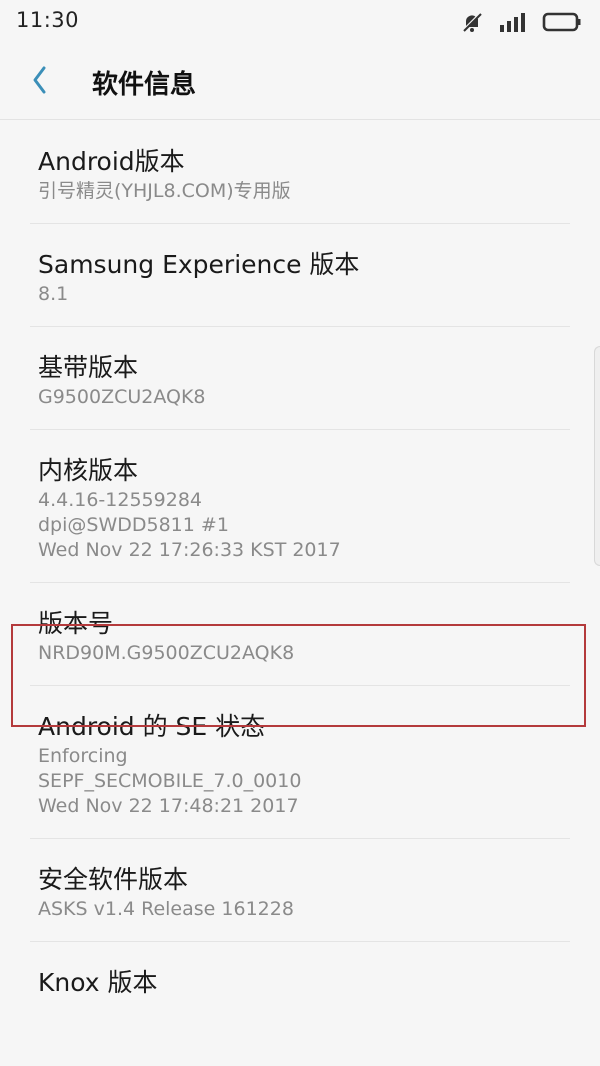 The image size is (600, 1066). I want to click on item-value: Enforcing, so click(83, 756).